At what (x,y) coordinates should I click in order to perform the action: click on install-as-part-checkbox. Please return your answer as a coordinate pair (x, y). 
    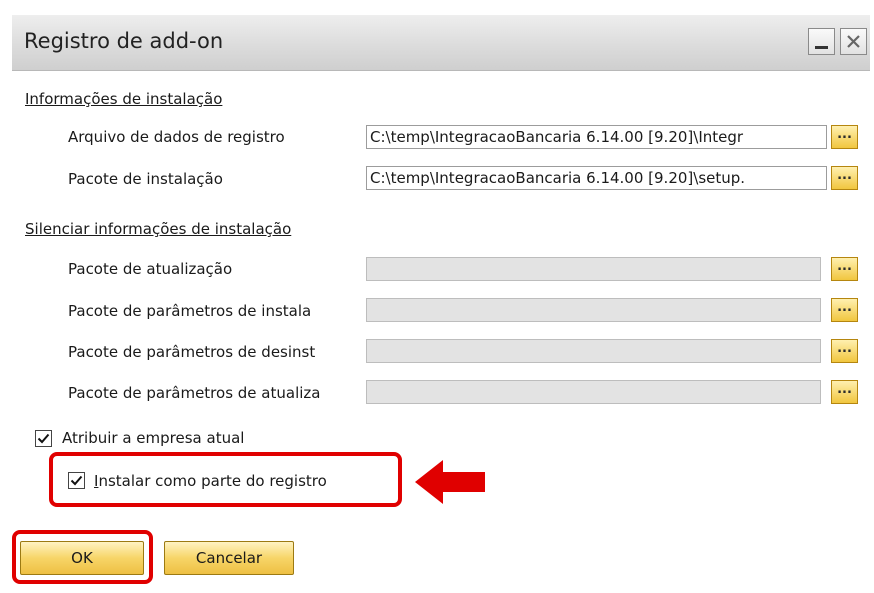
    Looking at the image, I should click on (76, 480).